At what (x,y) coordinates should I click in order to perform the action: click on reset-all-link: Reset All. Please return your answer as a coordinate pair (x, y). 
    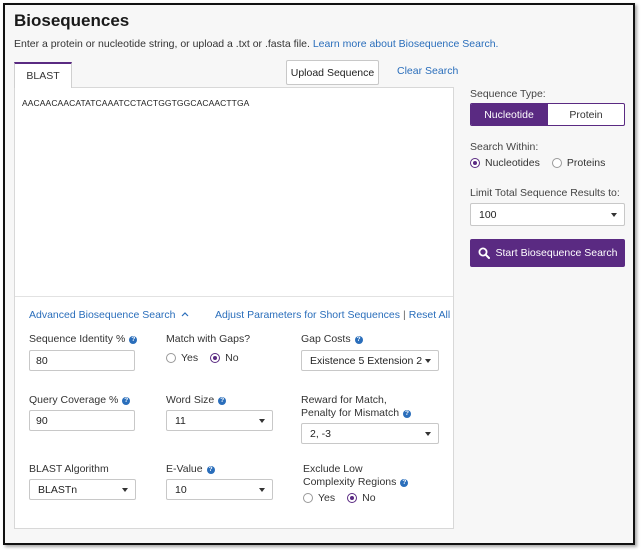
    Looking at the image, I should click on (429, 315).